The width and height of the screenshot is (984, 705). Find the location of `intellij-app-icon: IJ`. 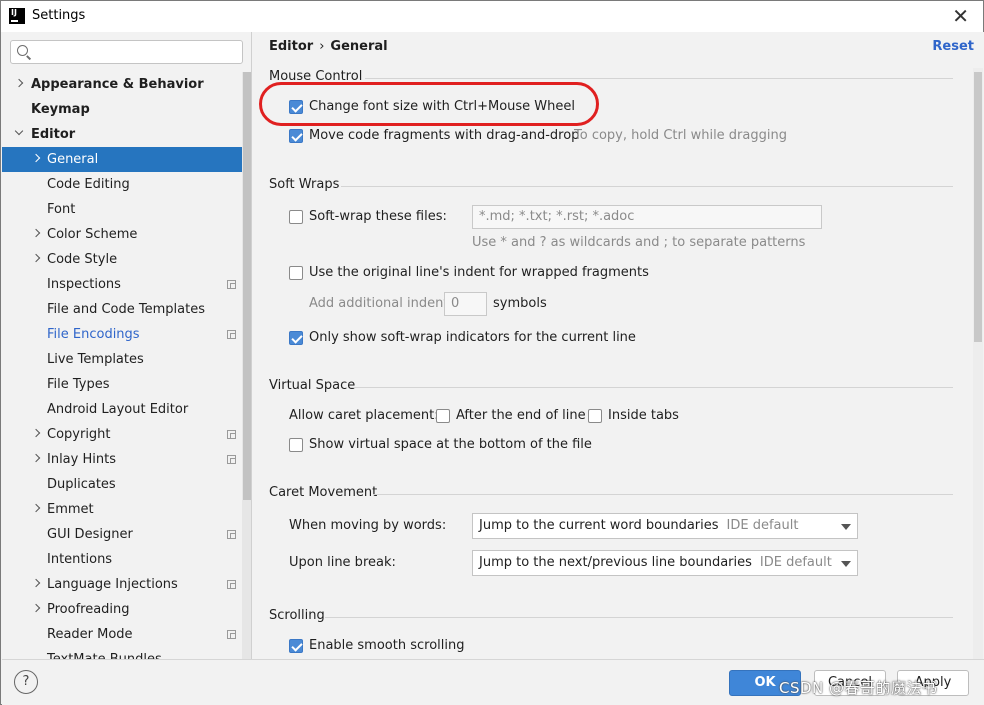

intellij-app-icon: IJ is located at coordinates (17, 16).